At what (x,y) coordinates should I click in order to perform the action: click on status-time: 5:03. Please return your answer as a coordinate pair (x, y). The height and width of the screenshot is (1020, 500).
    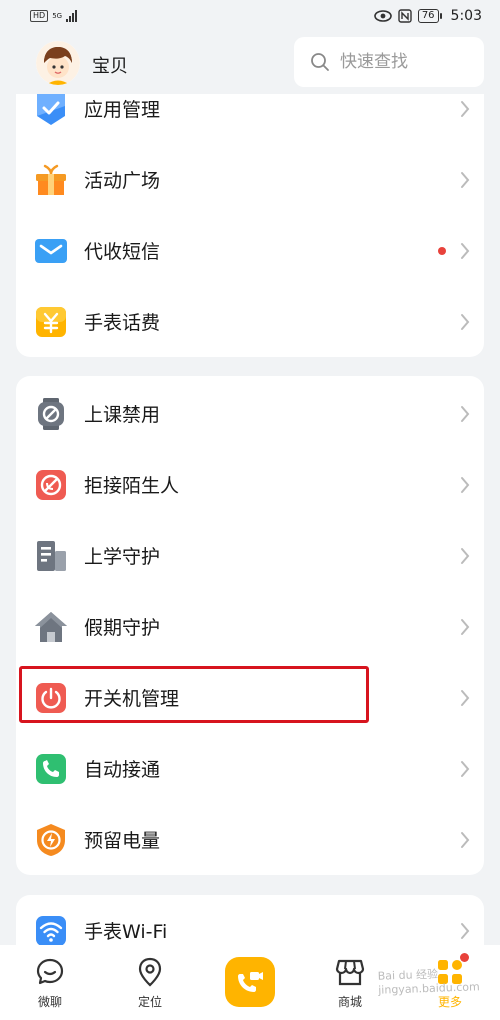
    Looking at the image, I should click on (466, 16).